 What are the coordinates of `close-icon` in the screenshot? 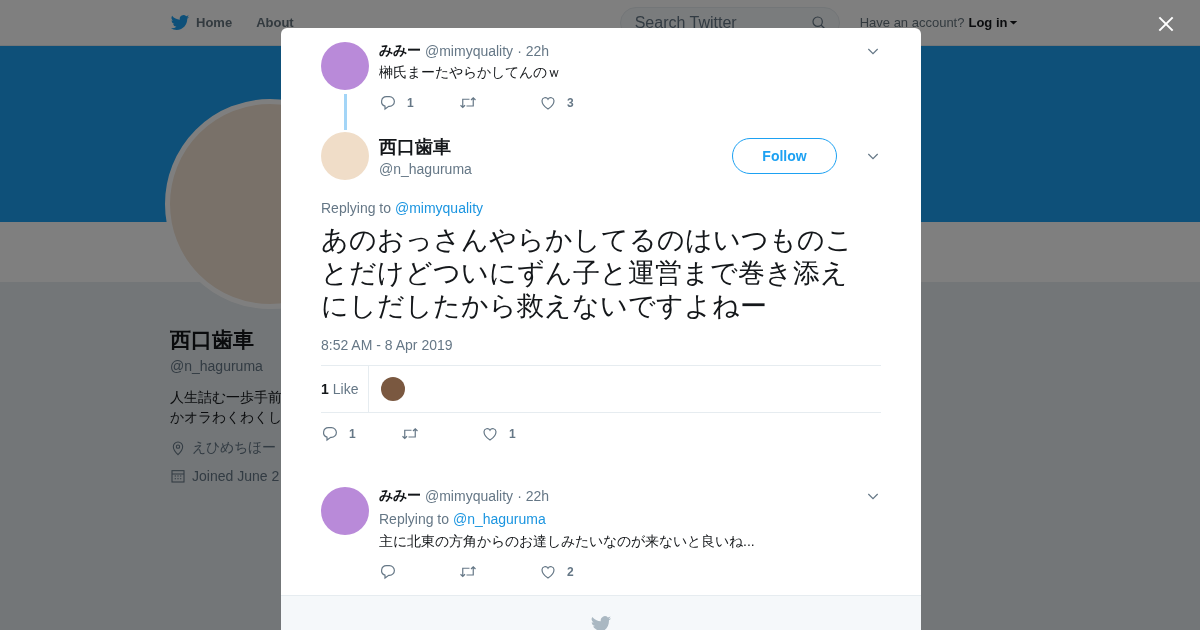 It's located at (1166, 24).